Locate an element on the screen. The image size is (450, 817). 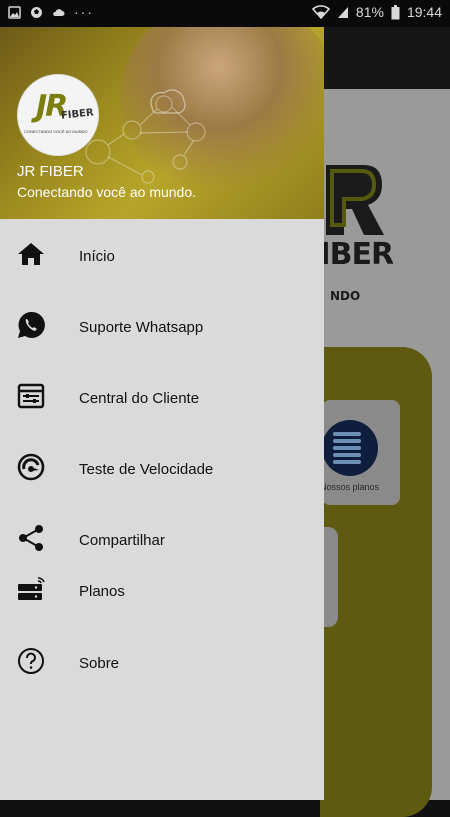
menu-item-teste-de-velocidade: Teste de Velocidade is located at coordinates (162, 466).